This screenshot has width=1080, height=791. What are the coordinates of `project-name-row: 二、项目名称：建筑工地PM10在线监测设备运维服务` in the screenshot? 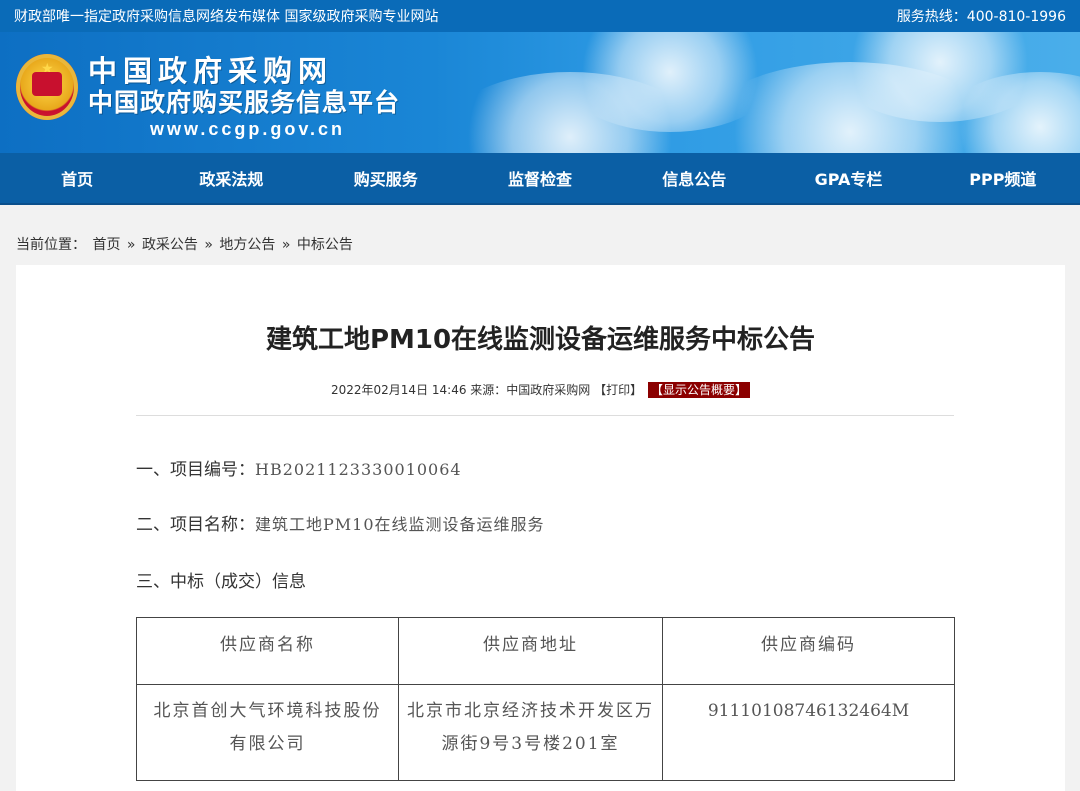 It's located at (340, 522).